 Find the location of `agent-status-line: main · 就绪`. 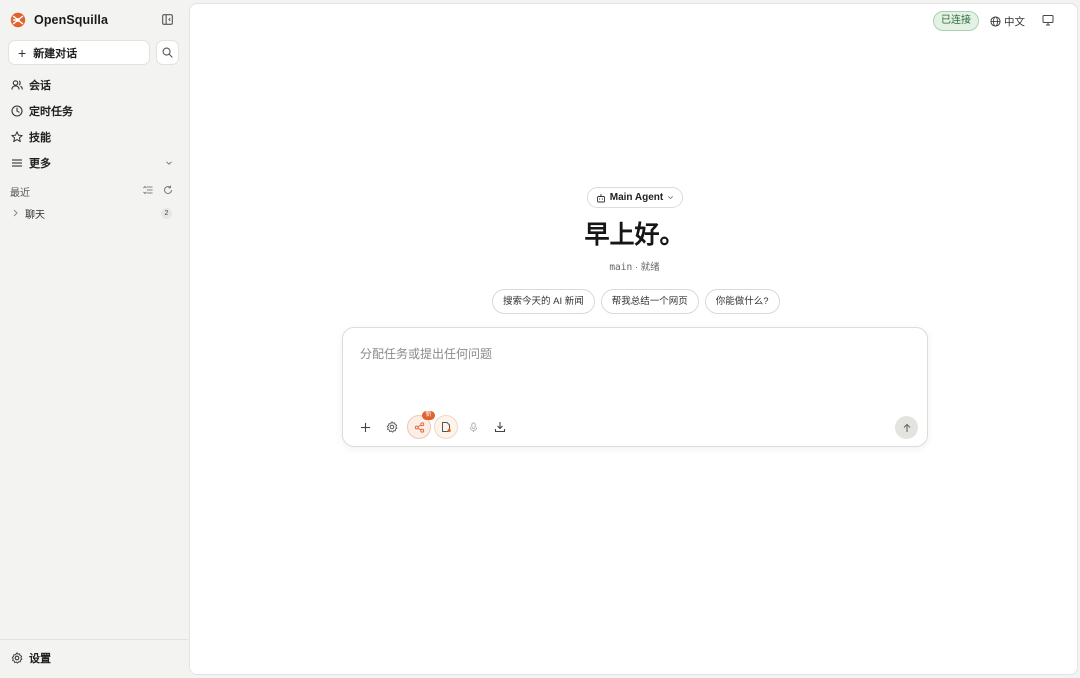

agent-status-line: main · 就绪 is located at coordinates (634, 266).